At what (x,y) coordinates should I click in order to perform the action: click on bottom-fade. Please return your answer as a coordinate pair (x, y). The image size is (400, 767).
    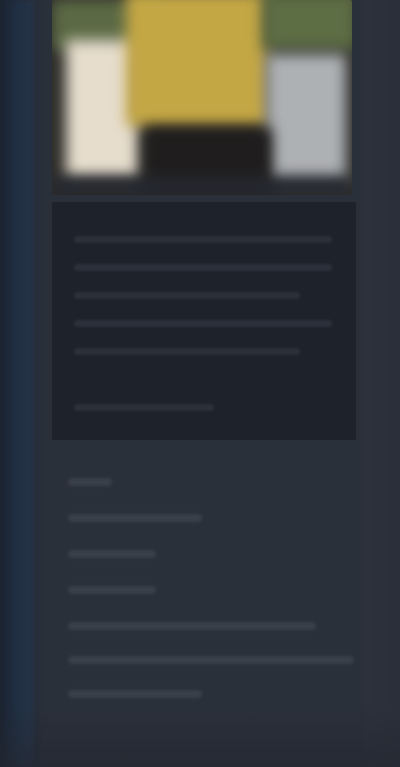
    Looking at the image, I should click on (200, 737).